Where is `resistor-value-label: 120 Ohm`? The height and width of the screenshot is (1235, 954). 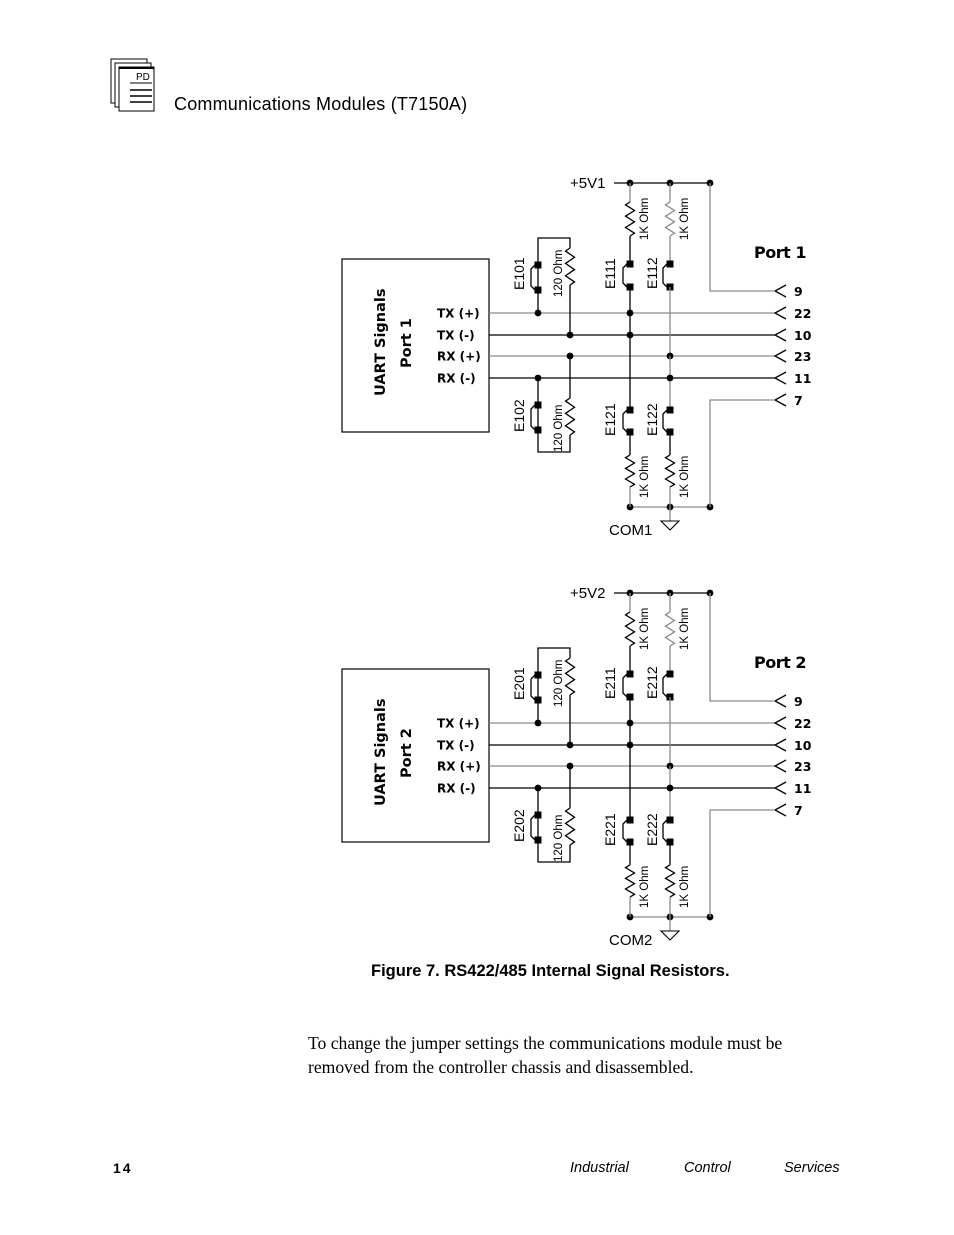
resistor-value-label: 120 Ohm is located at coordinates (559, 838).